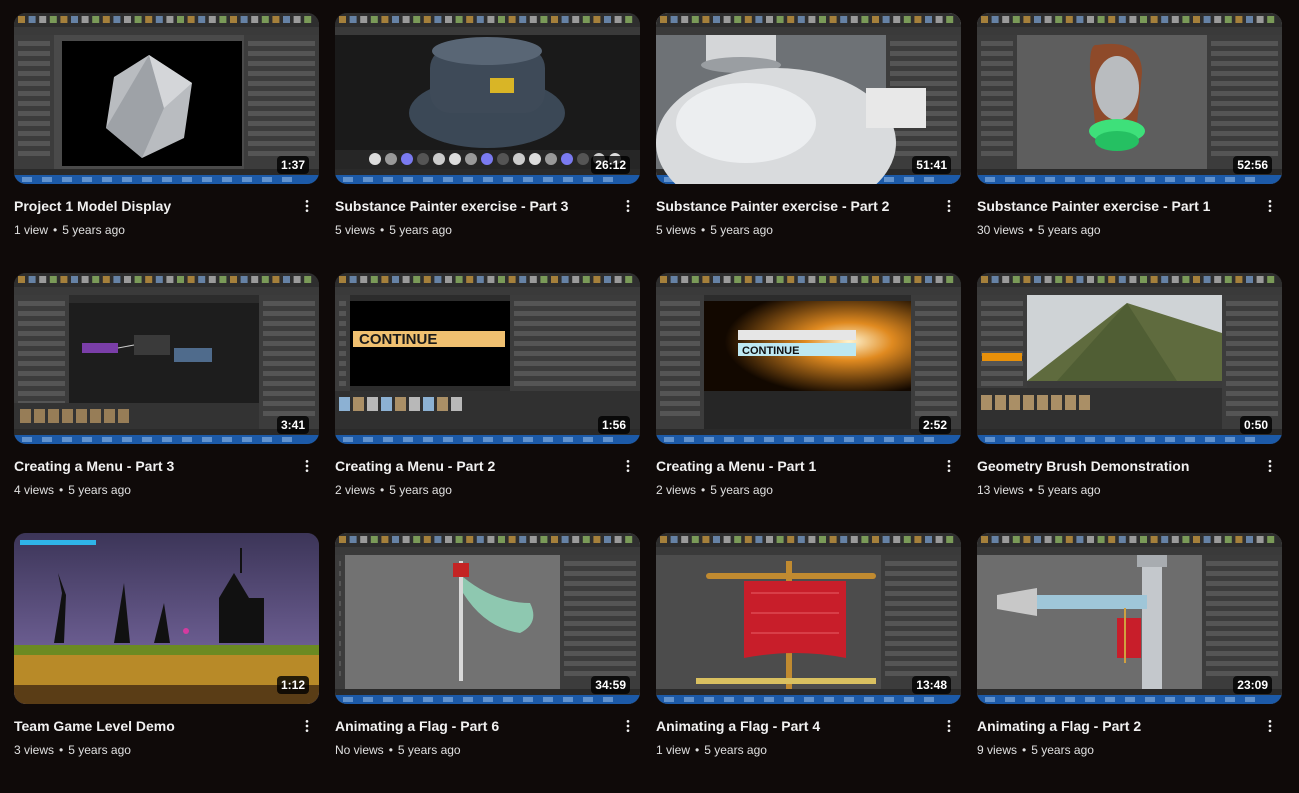 The image size is (1299, 793). What do you see at coordinates (790, 466) in the screenshot?
I see `video-title: Creating a Menu - Part 1` at bounding box center [790, 466].